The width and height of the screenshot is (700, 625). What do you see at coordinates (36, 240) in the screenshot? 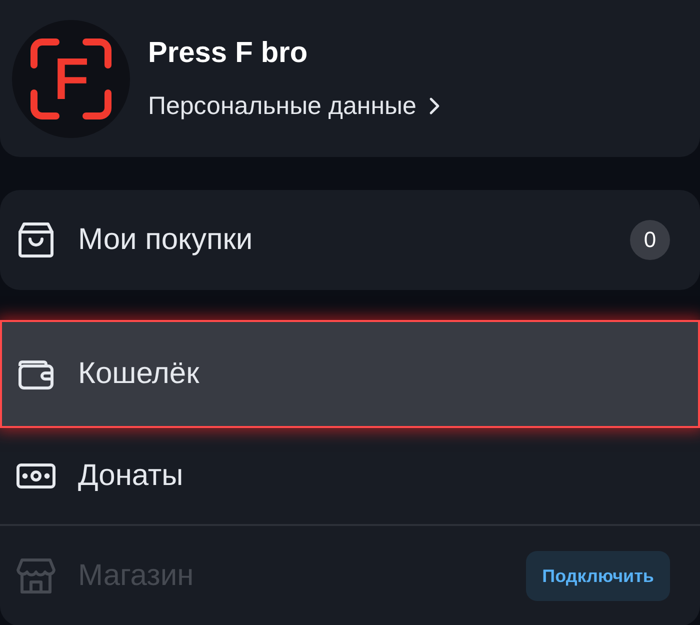
I see `shopping-bag-icon` at bounding box center [36, 240].